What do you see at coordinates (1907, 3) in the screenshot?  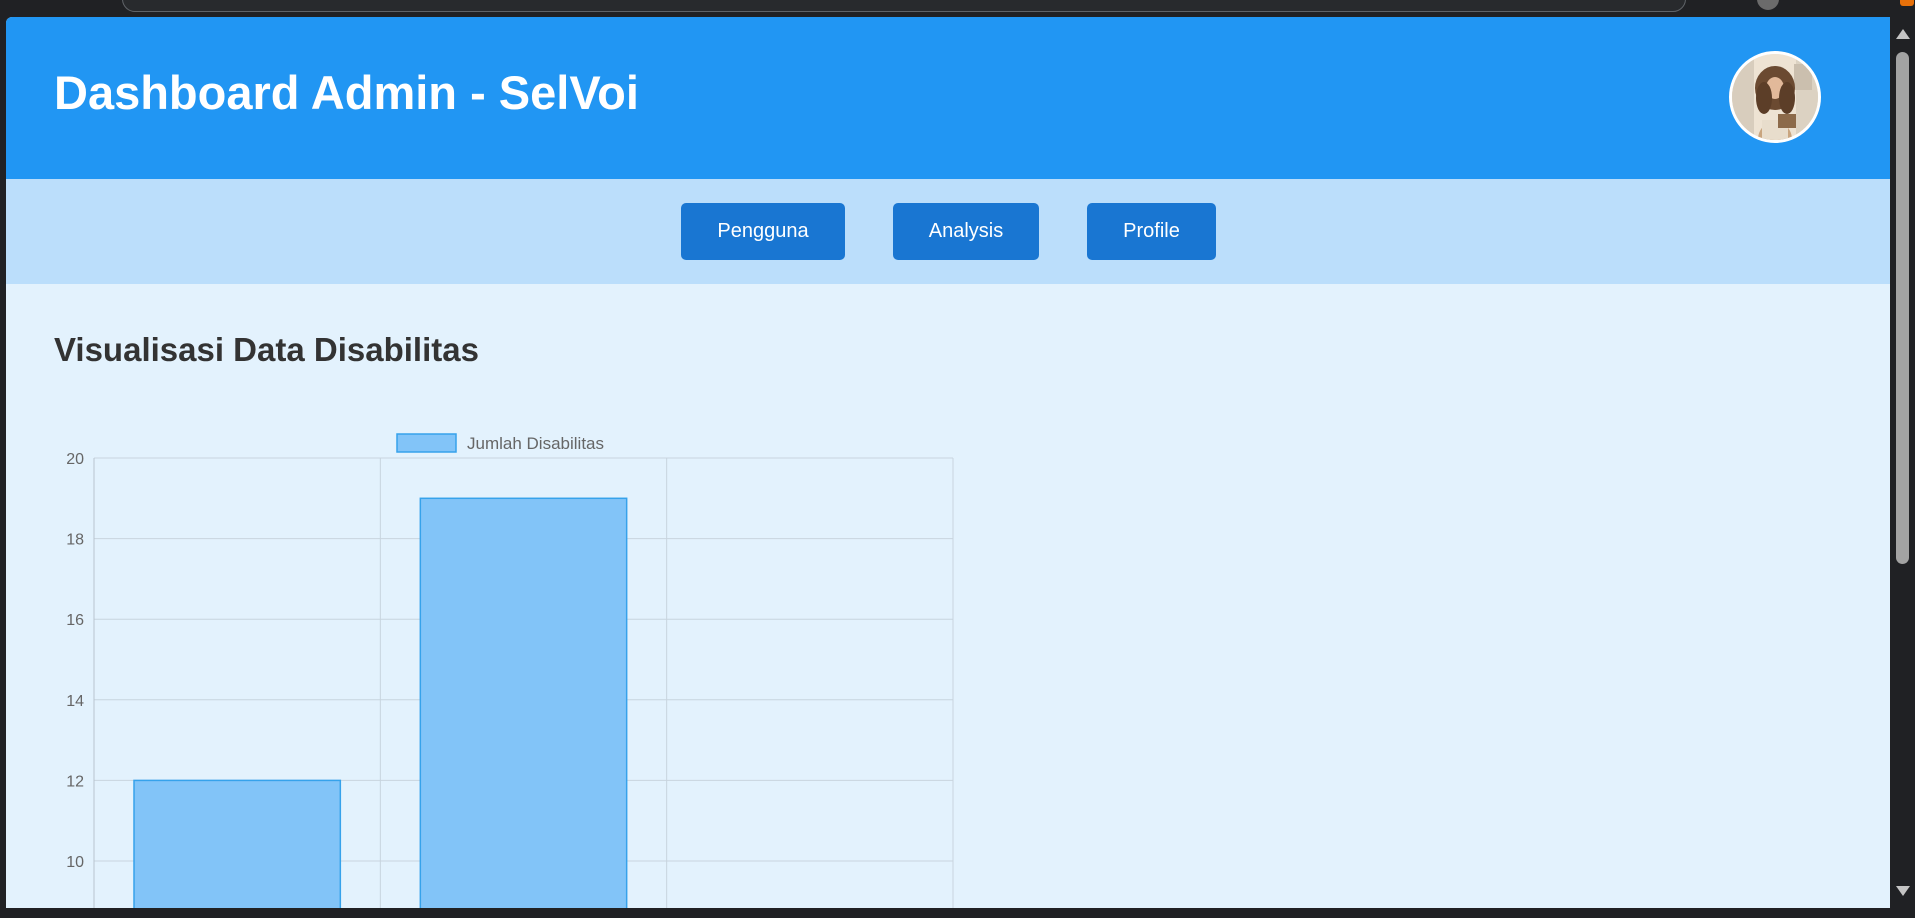 I see `extension-icon` at bounding box center [1907, 3].